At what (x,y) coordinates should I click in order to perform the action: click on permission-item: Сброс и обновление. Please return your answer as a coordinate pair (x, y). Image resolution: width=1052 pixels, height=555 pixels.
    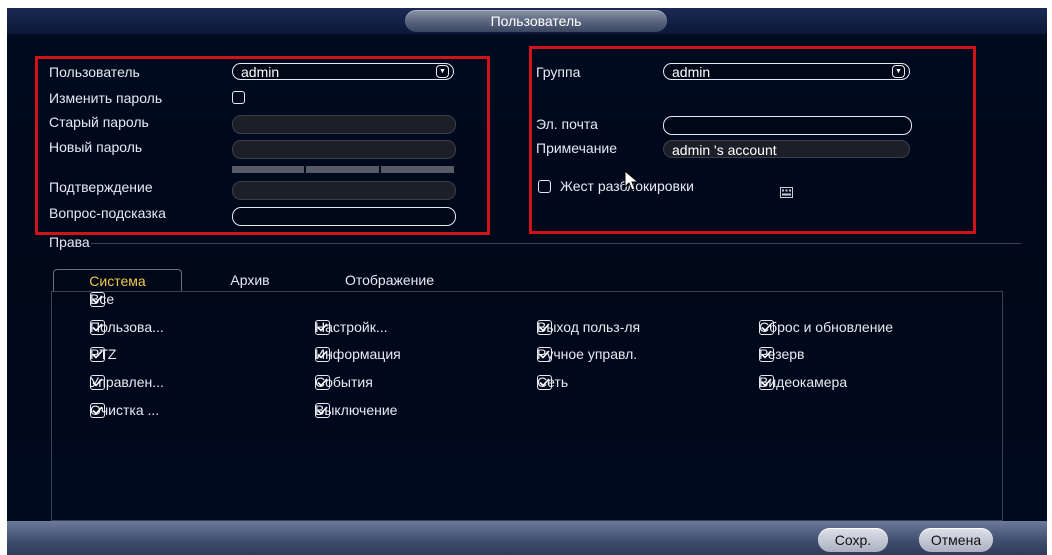
    Looking at the image, I should click on (826, 327).